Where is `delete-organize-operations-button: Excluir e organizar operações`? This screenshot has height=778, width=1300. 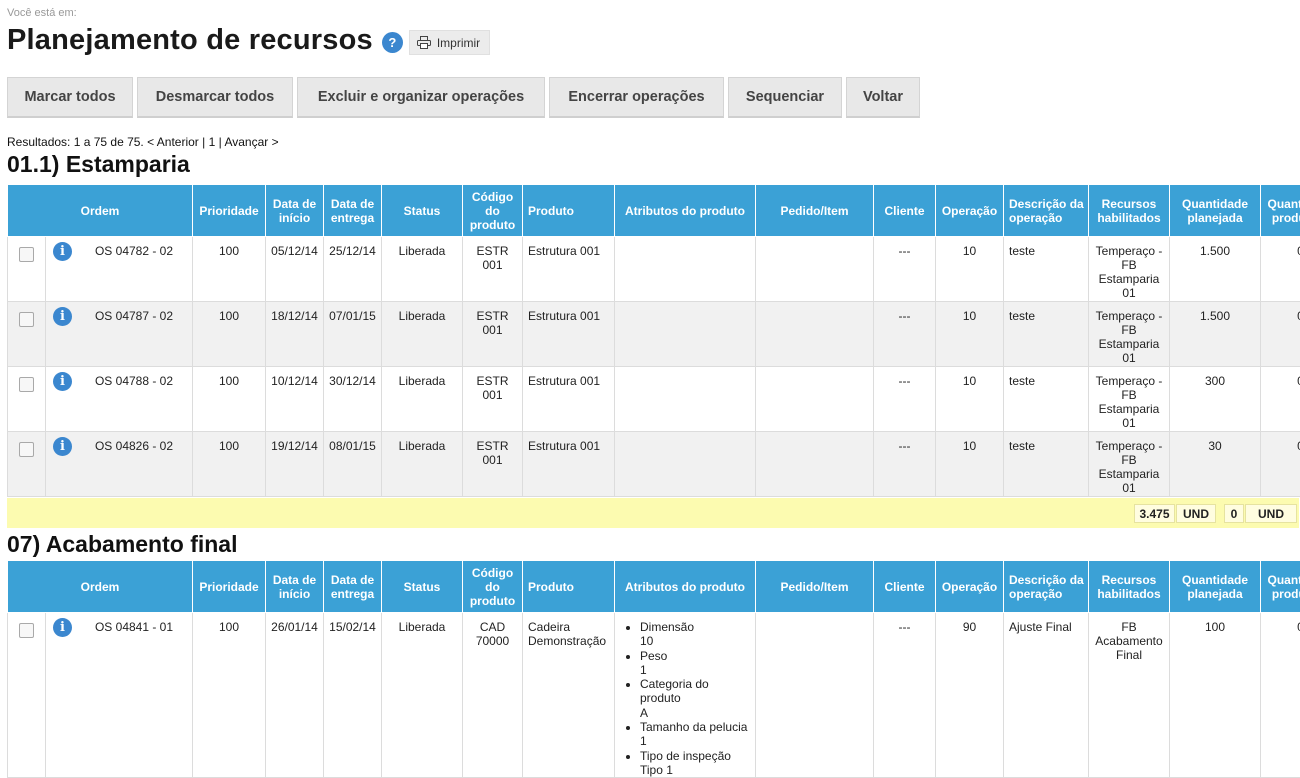
delete-organize-operations-button: Excluir e organizar operações is located at coordinates (421, 97).